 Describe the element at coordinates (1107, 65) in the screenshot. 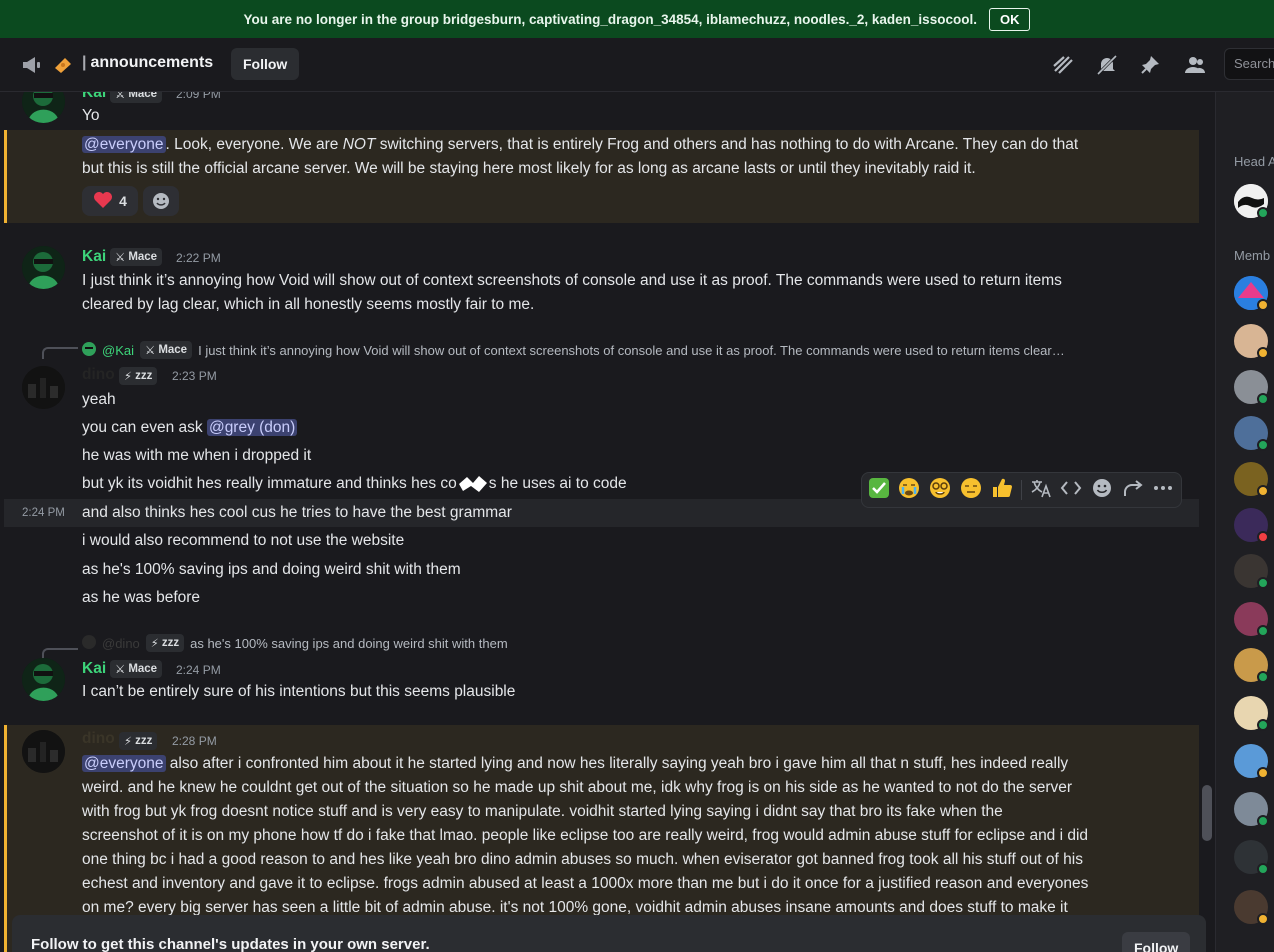

I see `mute-bell-icon` at that location.